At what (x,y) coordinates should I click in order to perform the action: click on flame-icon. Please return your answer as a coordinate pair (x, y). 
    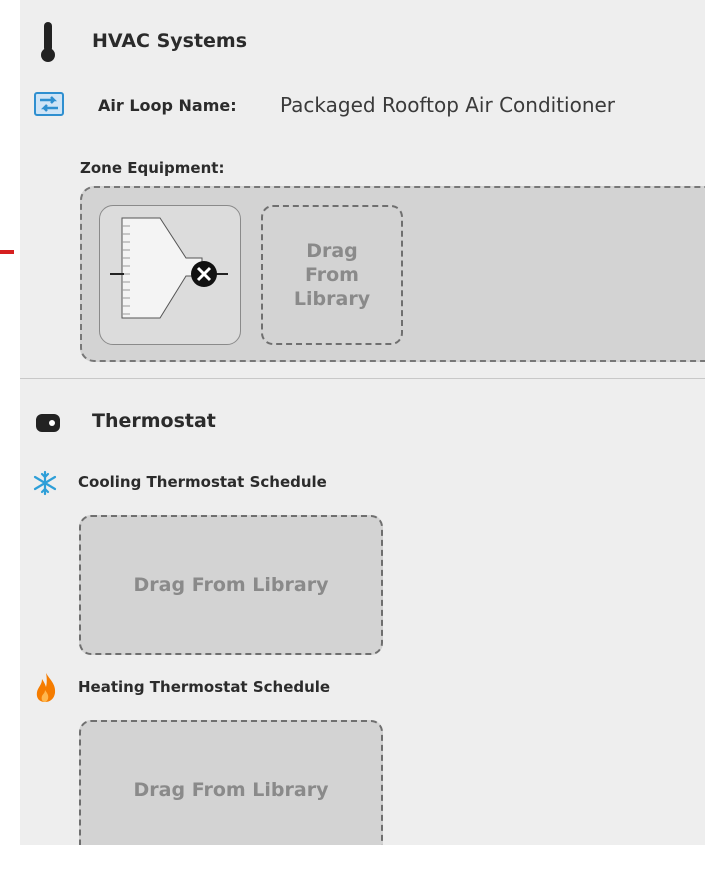
    Looking at the image, I should click on (46, 687).